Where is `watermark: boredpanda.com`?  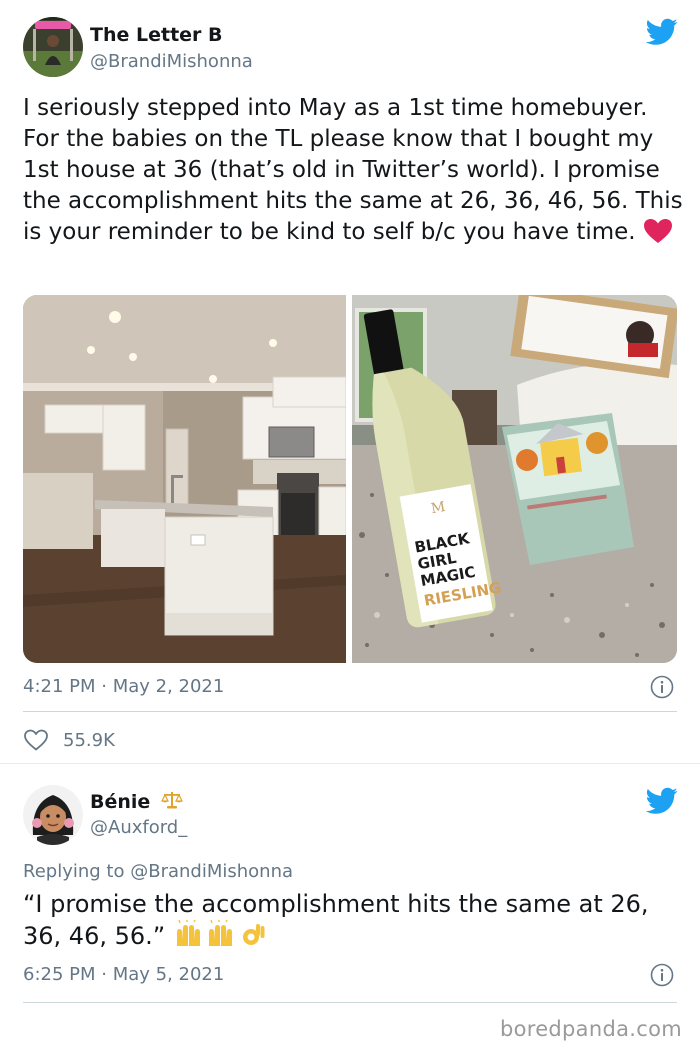 watermark: boredpanda.com is located at coordinates (590, 1029).